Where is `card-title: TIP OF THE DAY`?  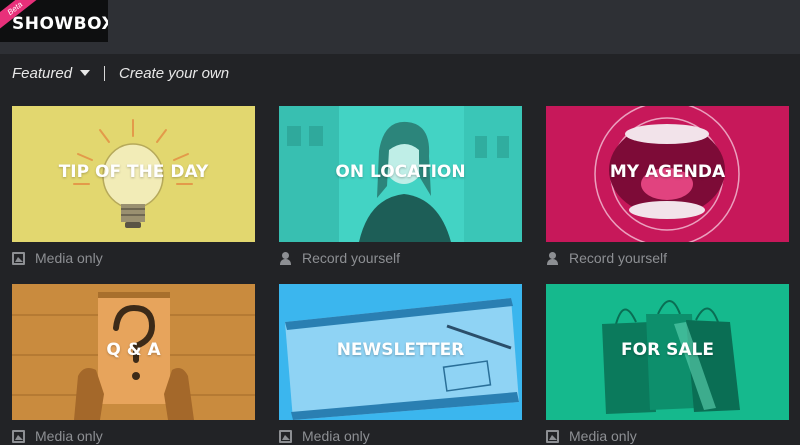 card-title: TIP OF THE DAY is located at coordinates (133, 172).